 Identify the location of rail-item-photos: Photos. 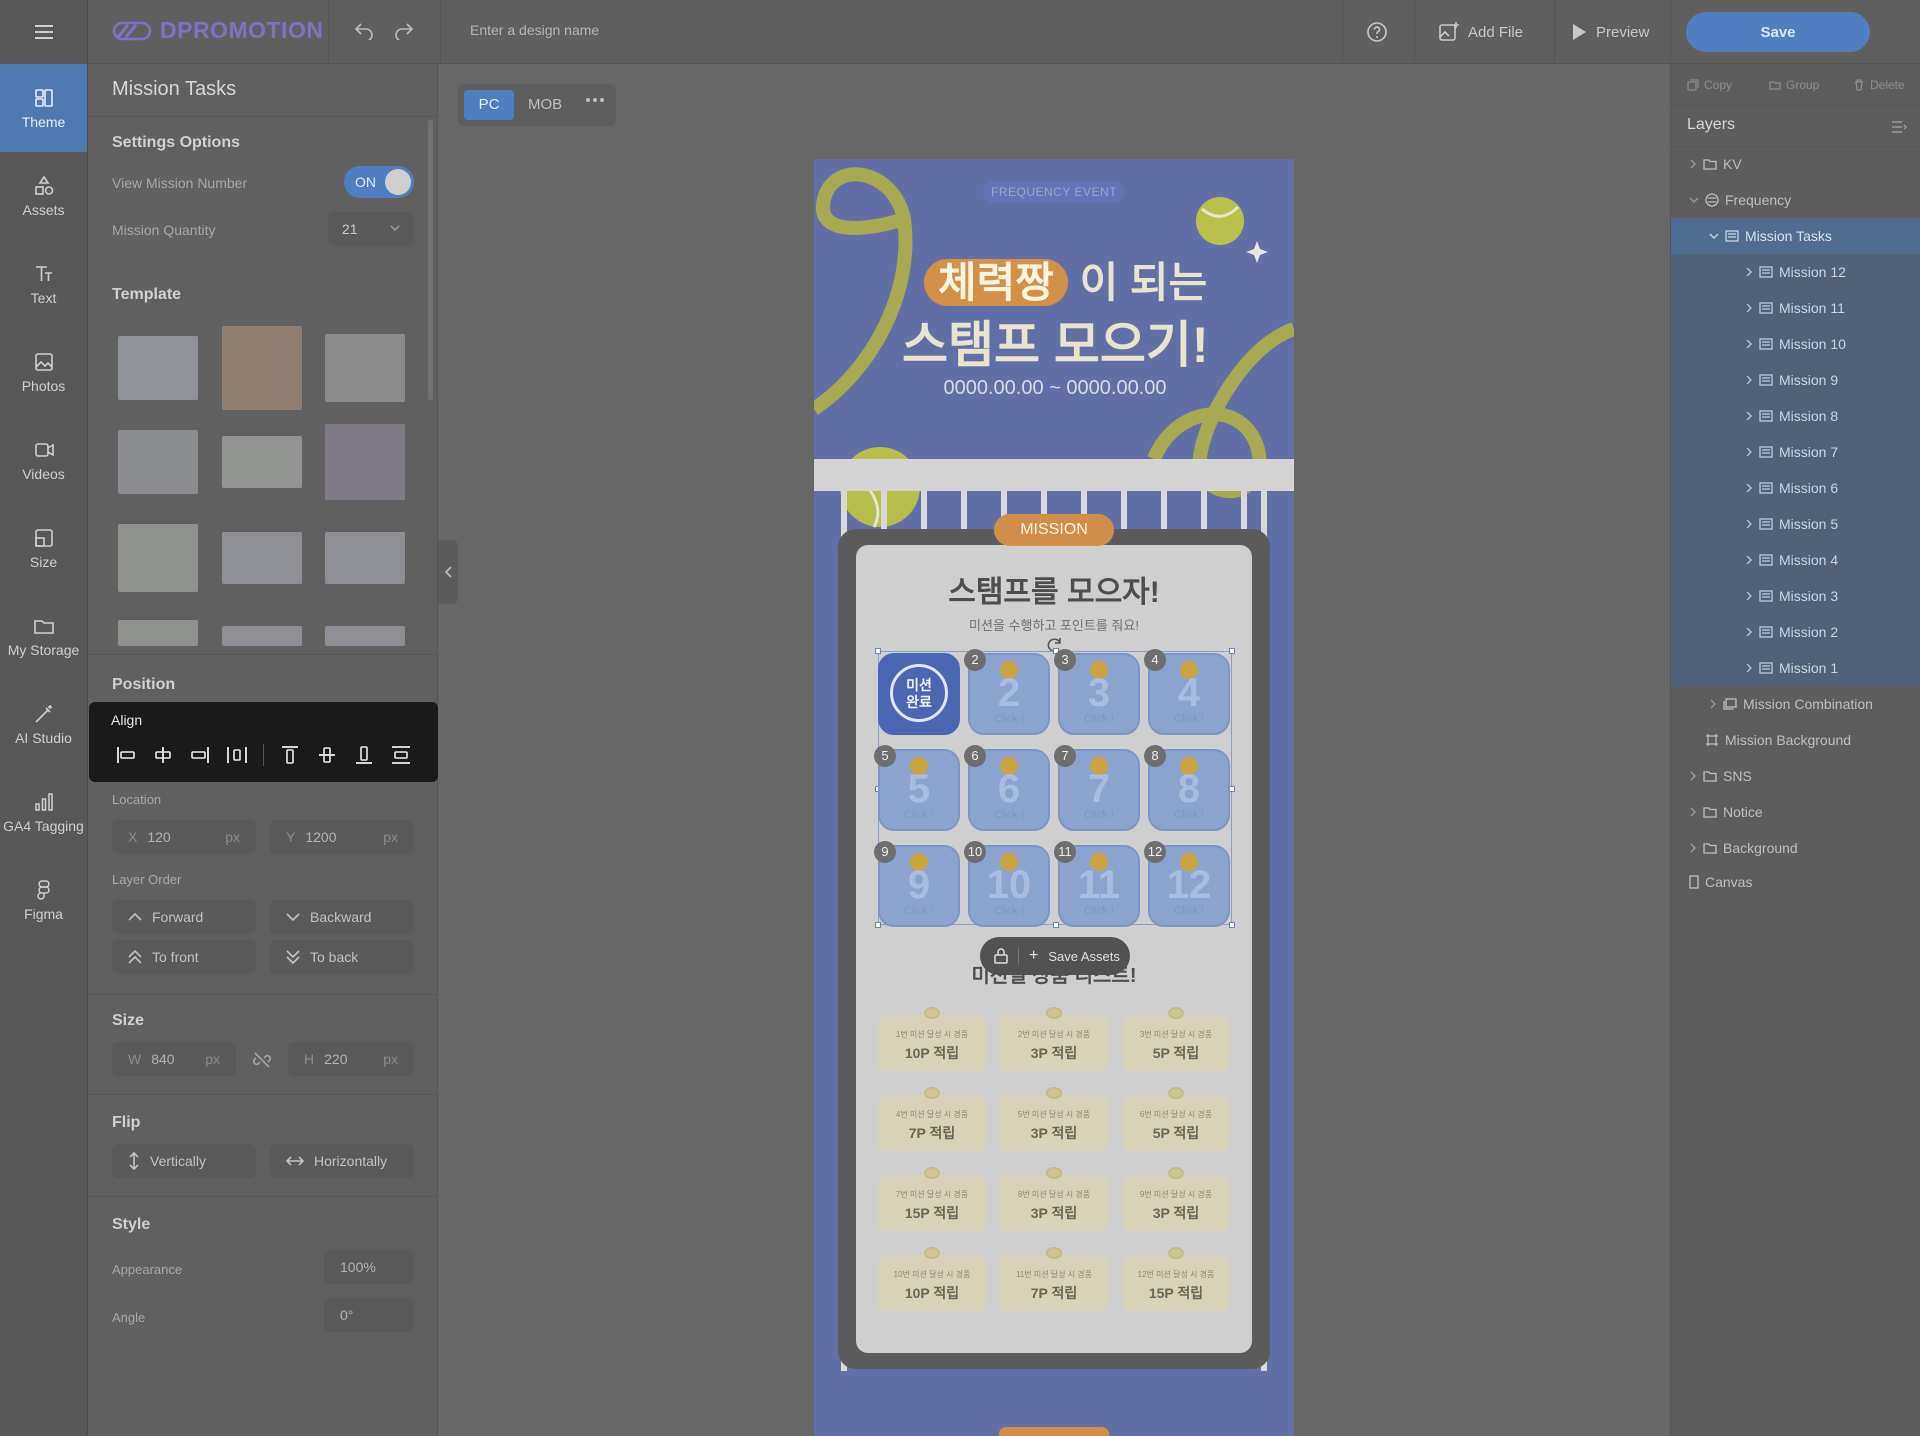
(43, 372).